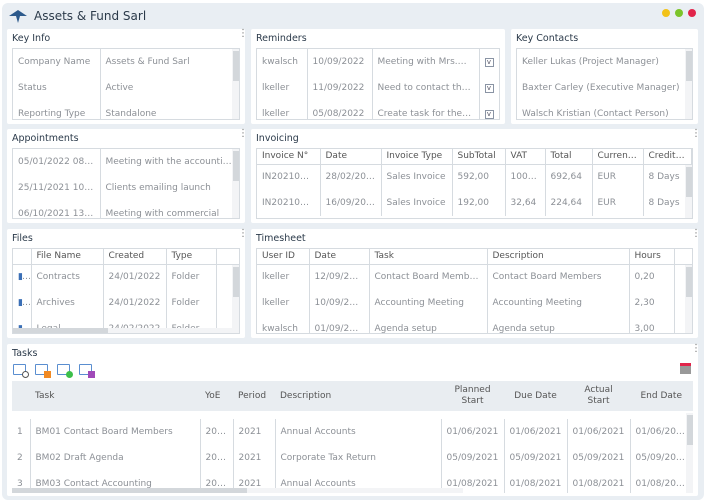 The height and width of the screenshot is (502, 706). I want to click on minimize-button, so click(666, 13).